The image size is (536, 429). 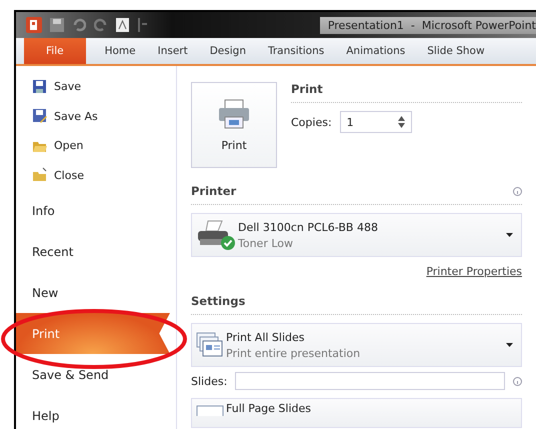 What do you see at coordinates (96, 145) in the screenshot?
I see `sidebar-command: Open` at bounding box center [96, 145].